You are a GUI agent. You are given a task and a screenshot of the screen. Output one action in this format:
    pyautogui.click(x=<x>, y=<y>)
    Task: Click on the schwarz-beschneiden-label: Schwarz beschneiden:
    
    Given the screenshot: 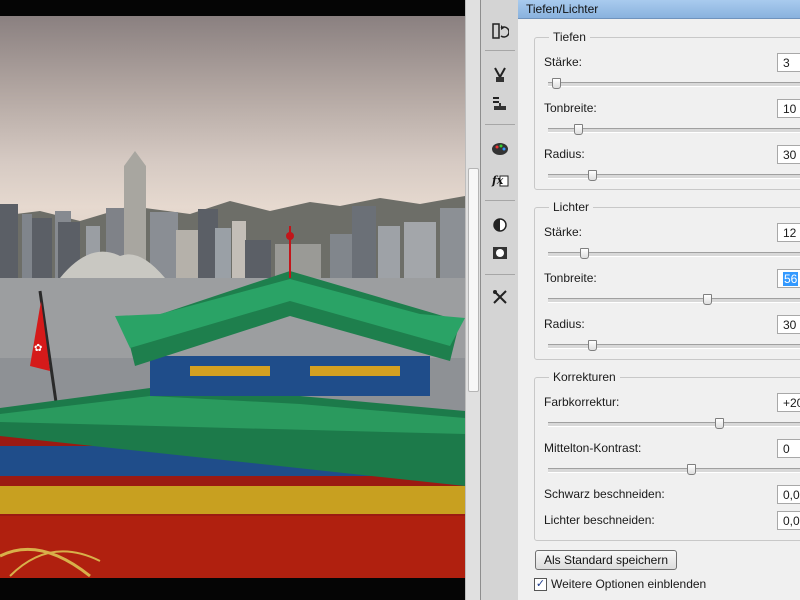 What is the action you would take?
    pyautogui.click(x=604, y=494)
    